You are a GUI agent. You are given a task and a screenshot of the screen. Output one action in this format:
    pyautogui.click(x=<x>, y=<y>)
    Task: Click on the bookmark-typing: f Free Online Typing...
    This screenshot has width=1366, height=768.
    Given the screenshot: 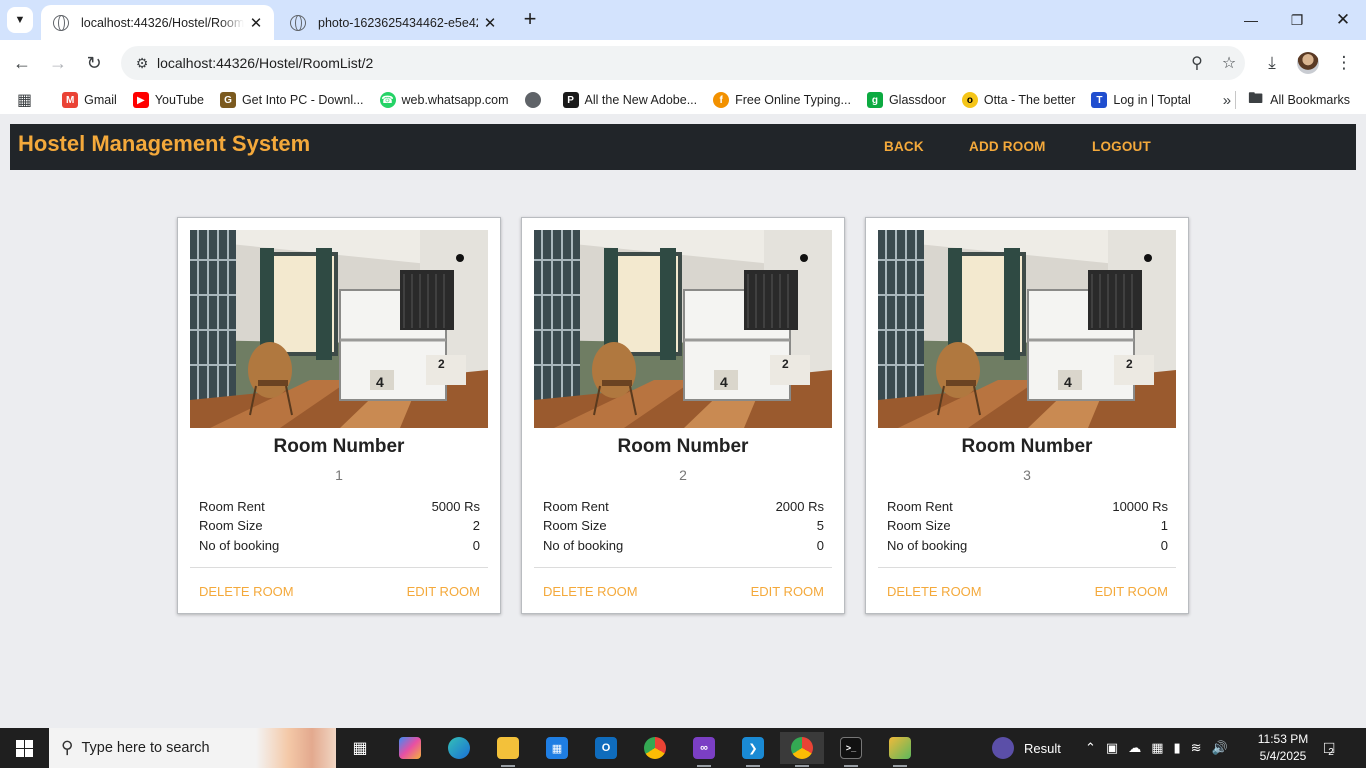 What is the action you would take?
    pyautogui.click(x=782, y=100)
    